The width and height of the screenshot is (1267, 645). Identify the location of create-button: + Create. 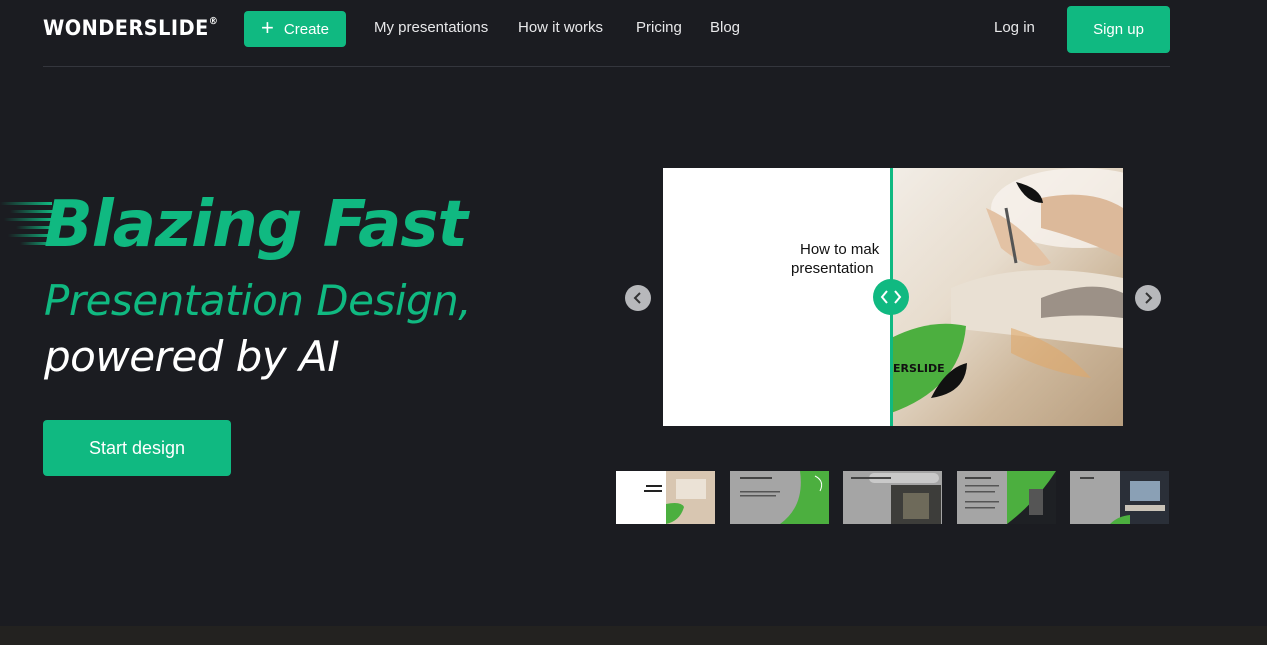
(295, 29).